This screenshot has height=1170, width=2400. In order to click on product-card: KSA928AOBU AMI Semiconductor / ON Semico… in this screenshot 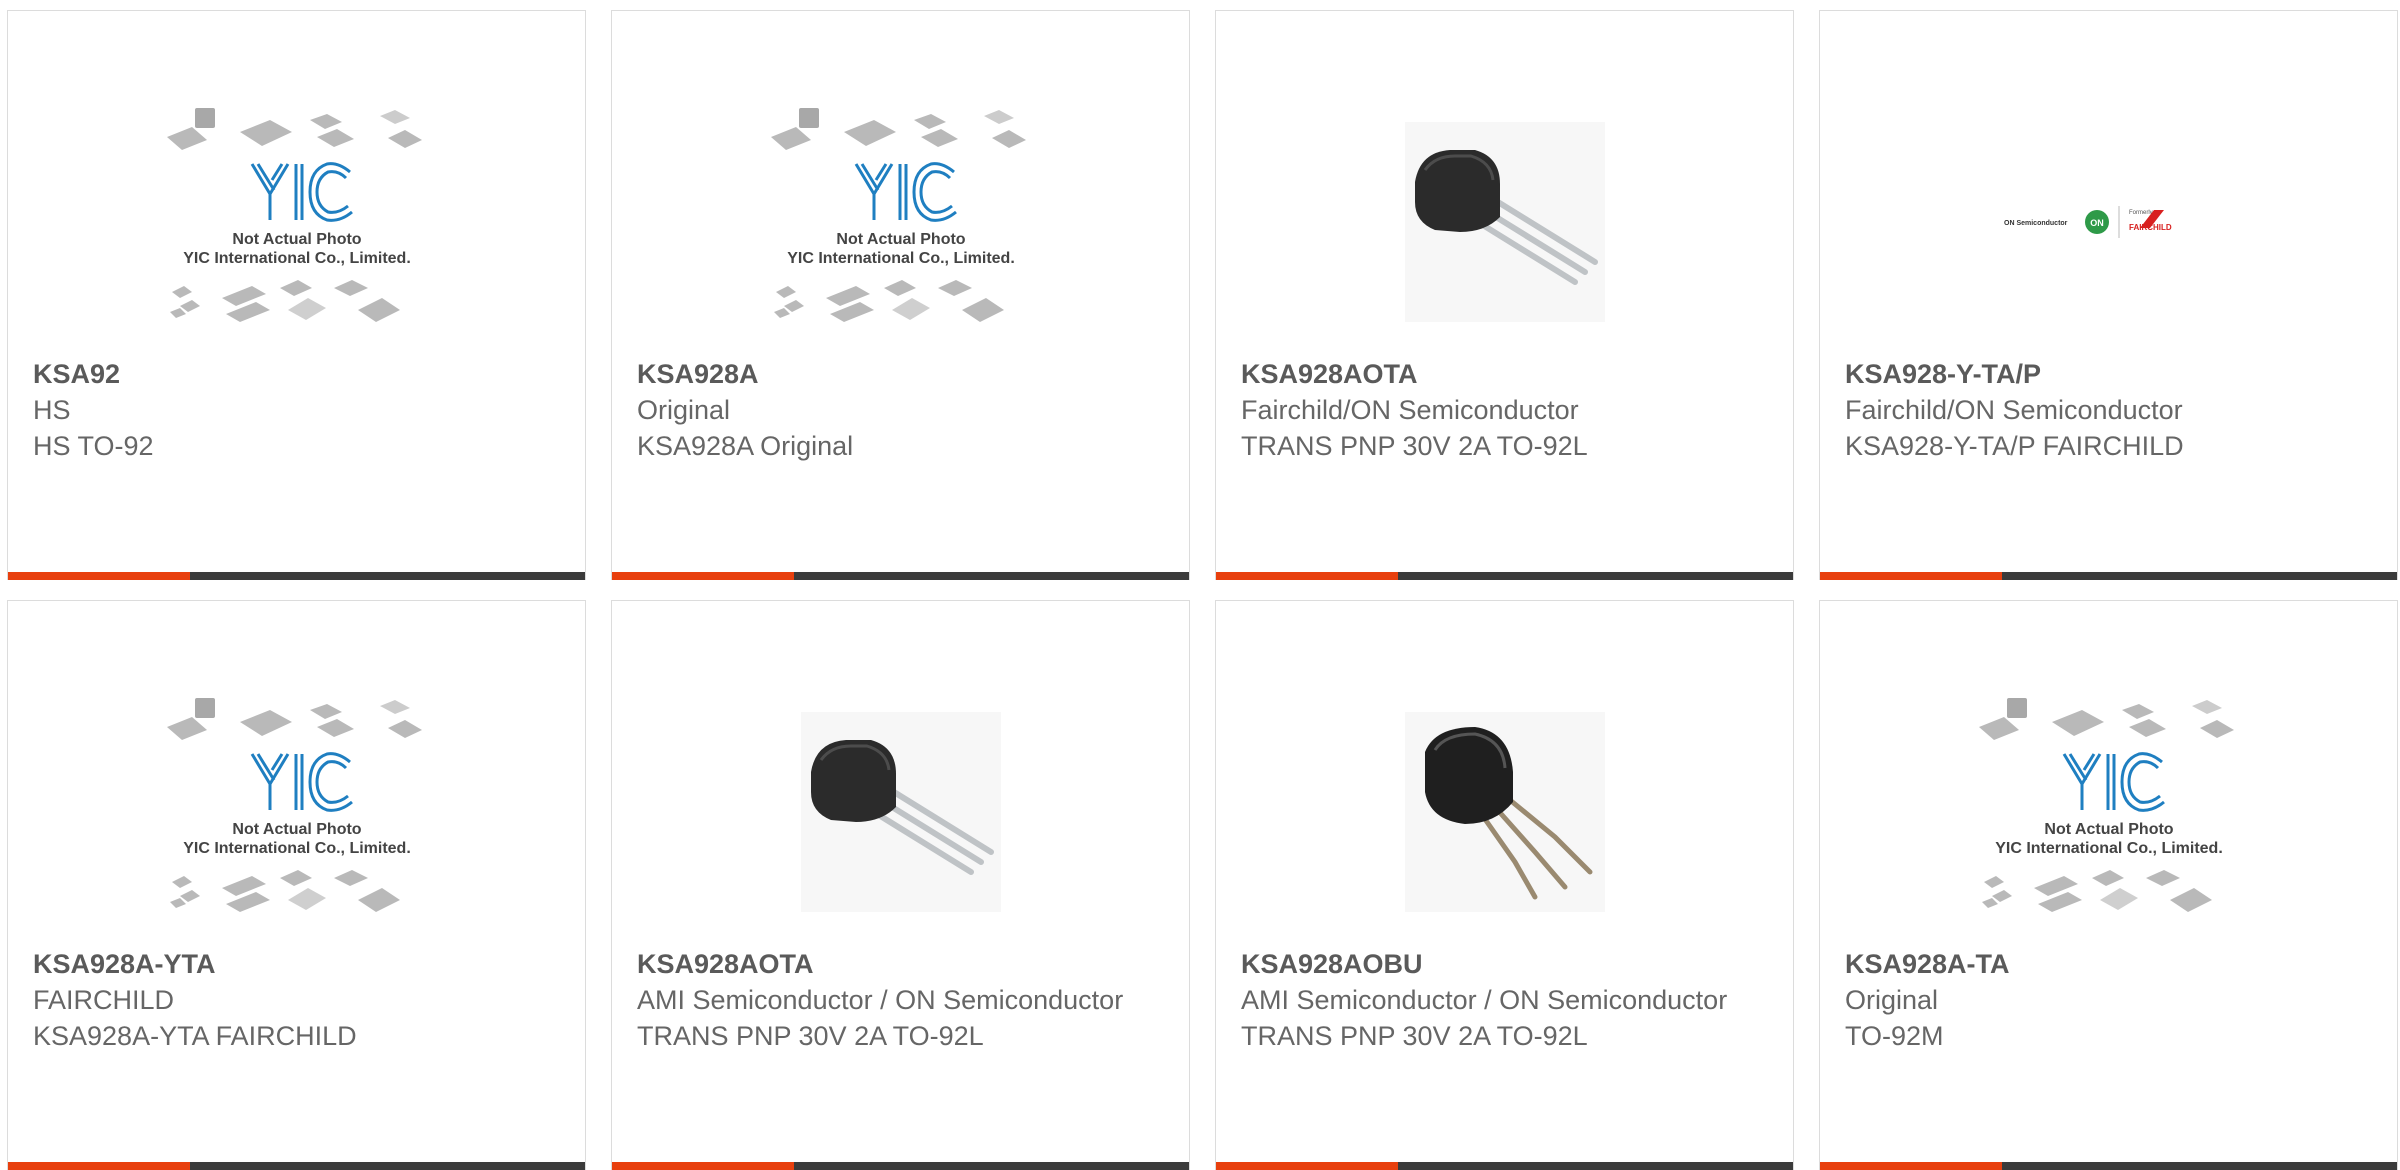, I will do `click(1504, 885)`.